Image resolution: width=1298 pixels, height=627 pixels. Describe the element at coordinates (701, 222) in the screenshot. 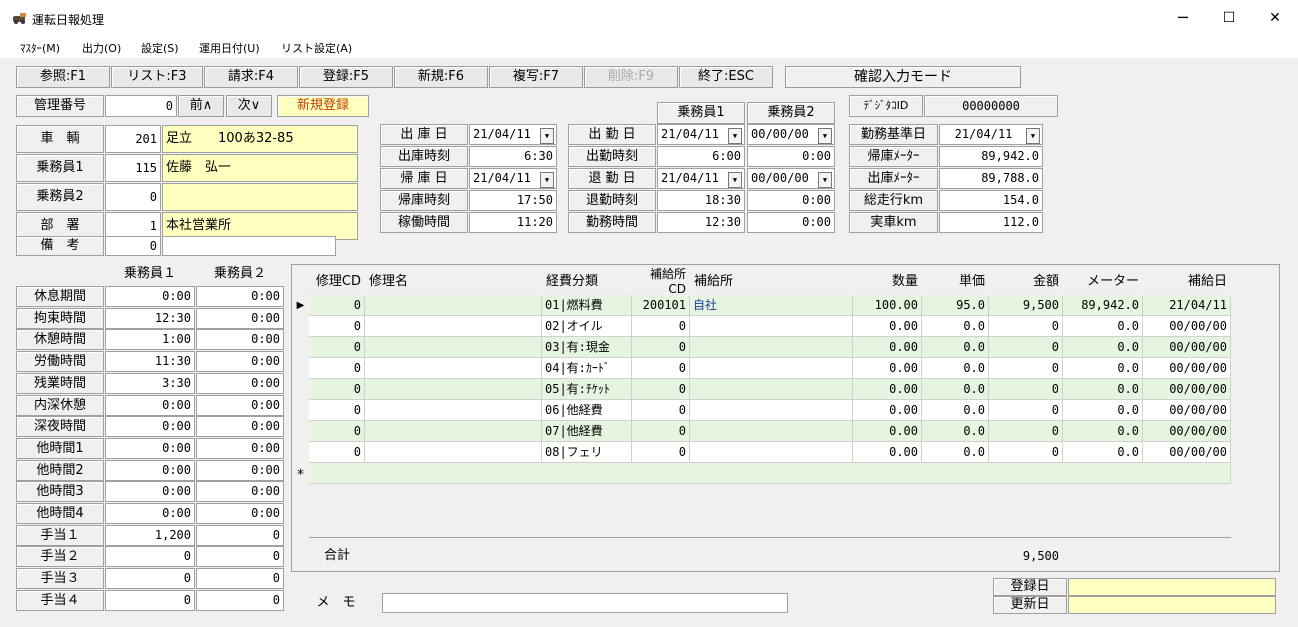

I see `attend-crew1-input: 12:30` at that location.